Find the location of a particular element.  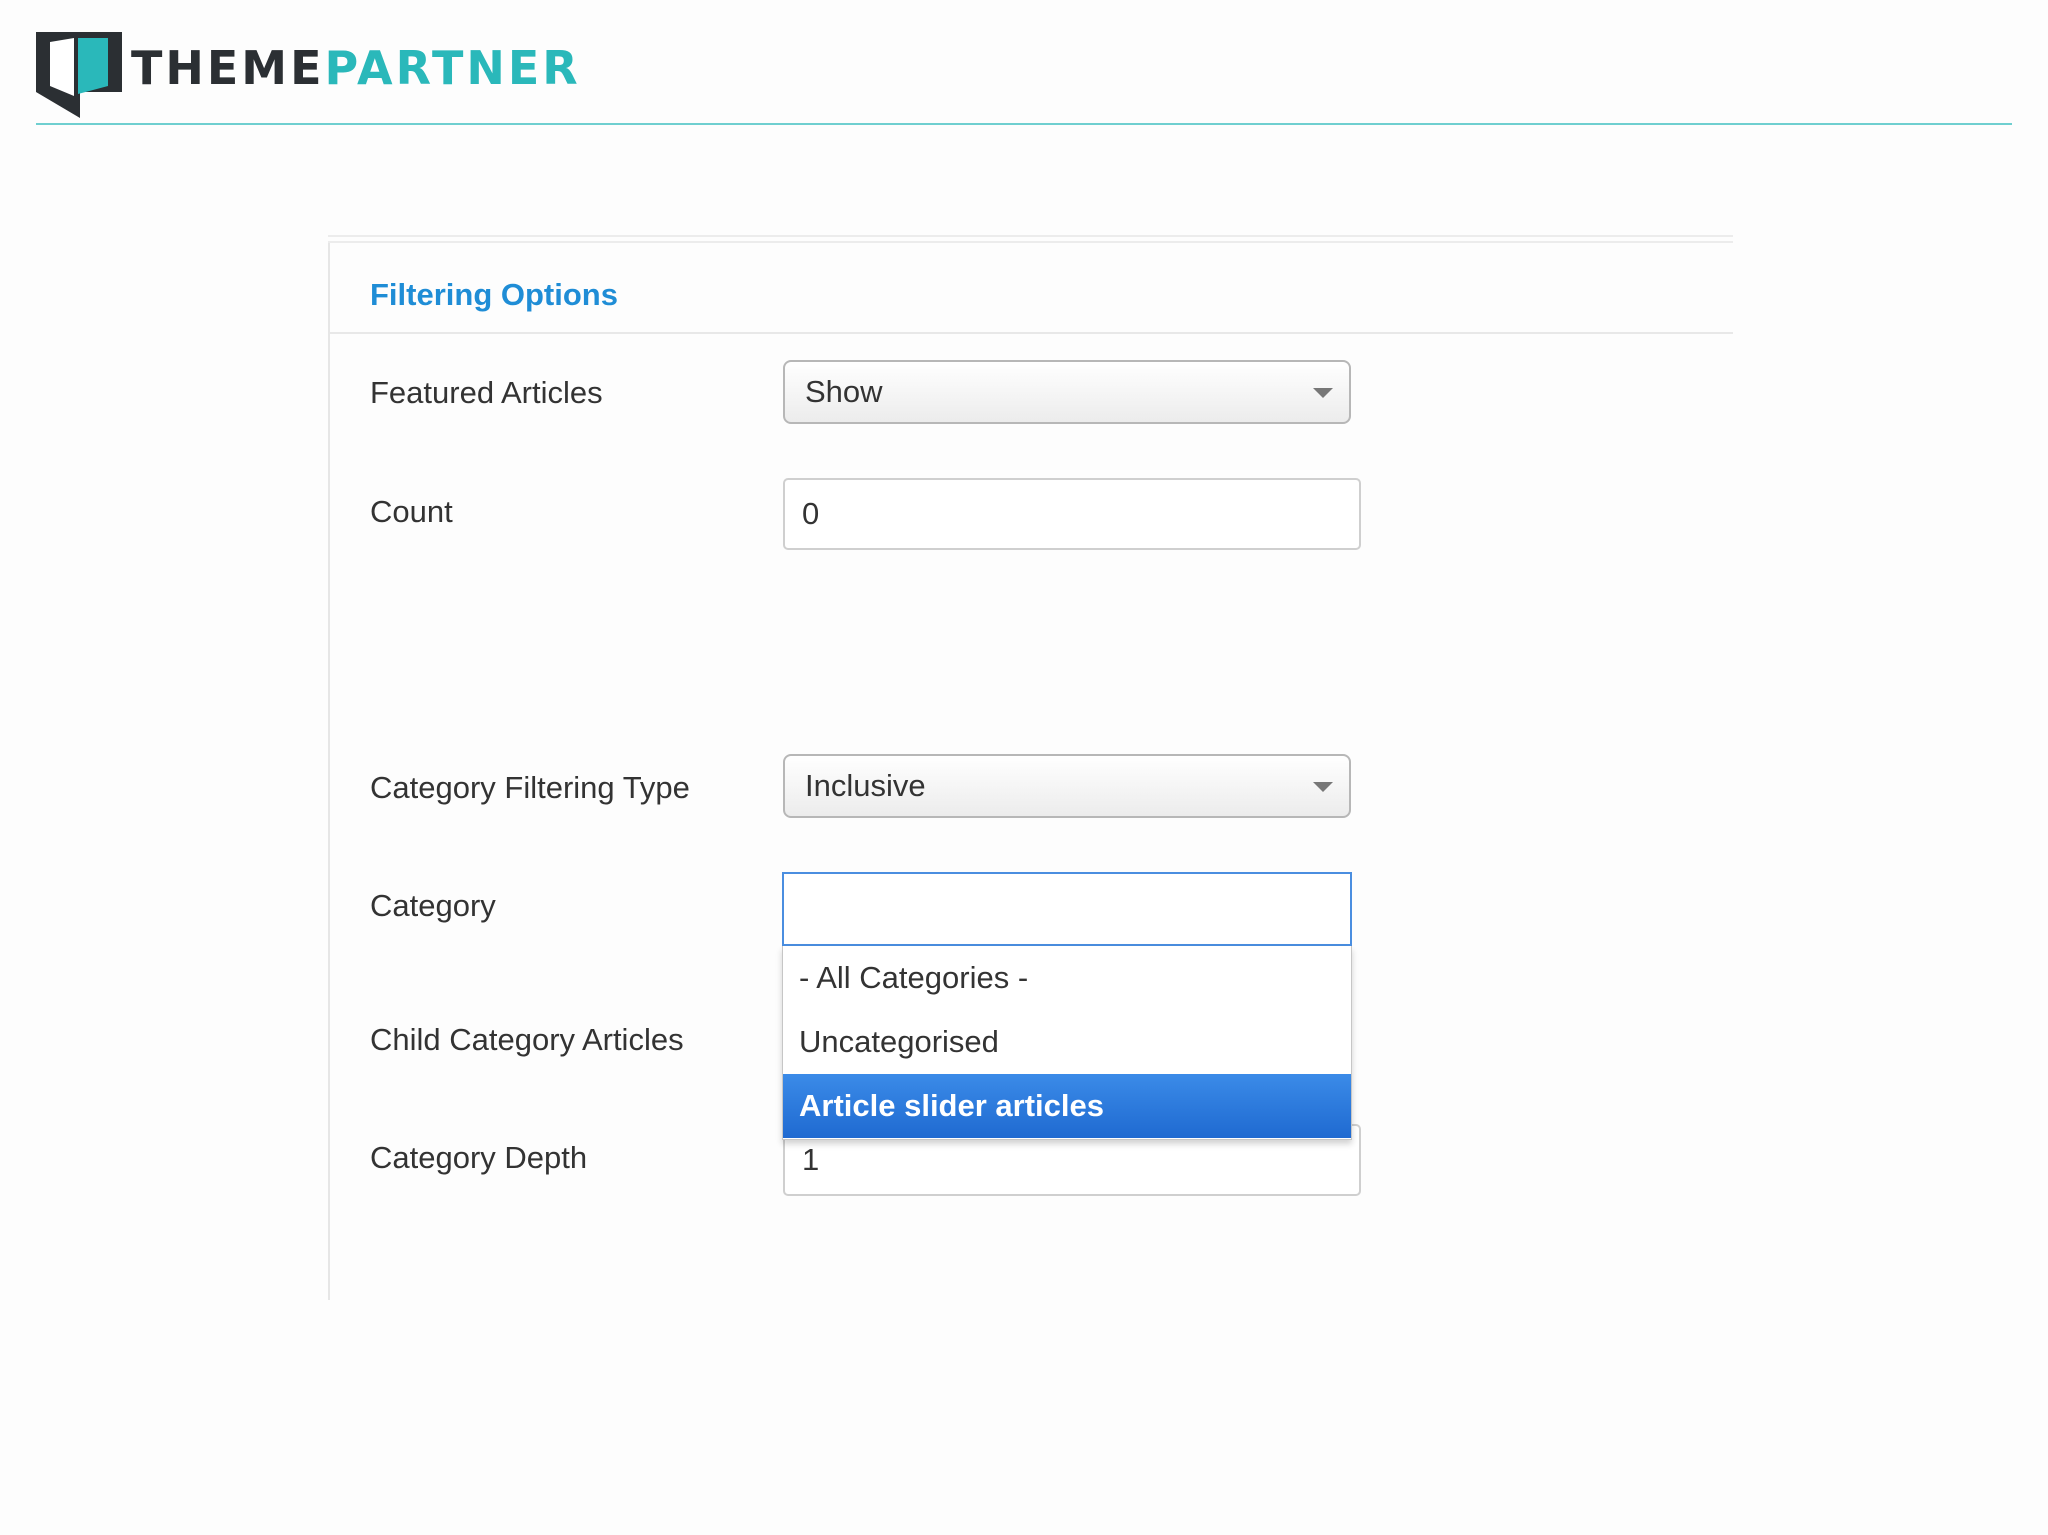

category-option-all: - All Categories - is located at coordinates (1067, 978).